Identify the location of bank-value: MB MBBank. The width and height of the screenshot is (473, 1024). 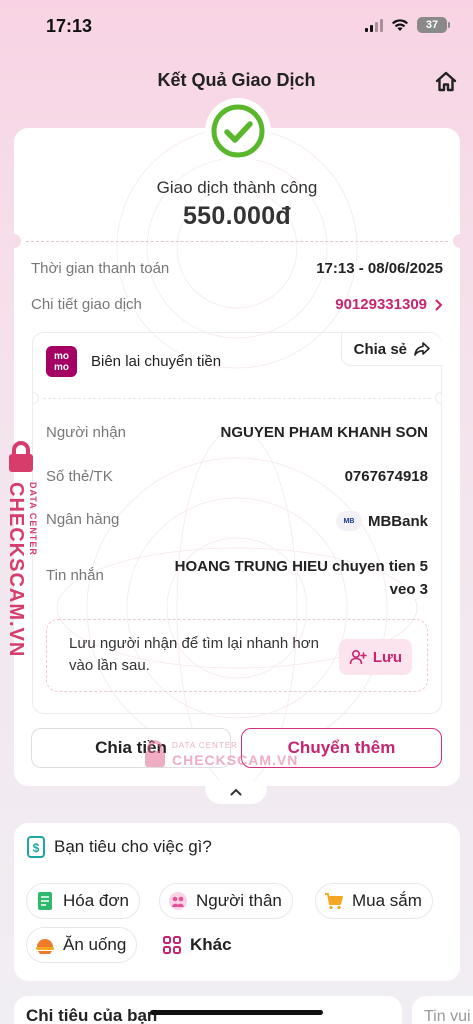
(381, 521).